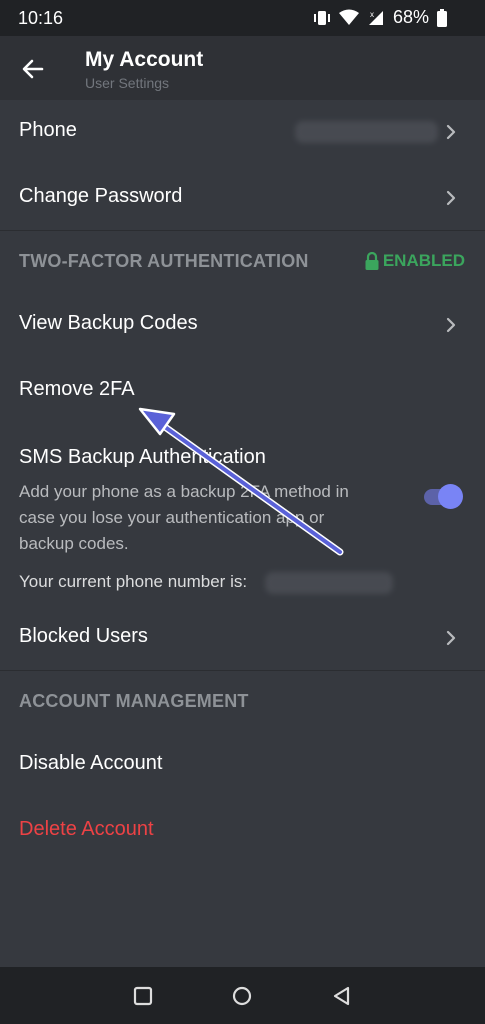  I want to click on status-icons: x 68%, so click(380, 17).